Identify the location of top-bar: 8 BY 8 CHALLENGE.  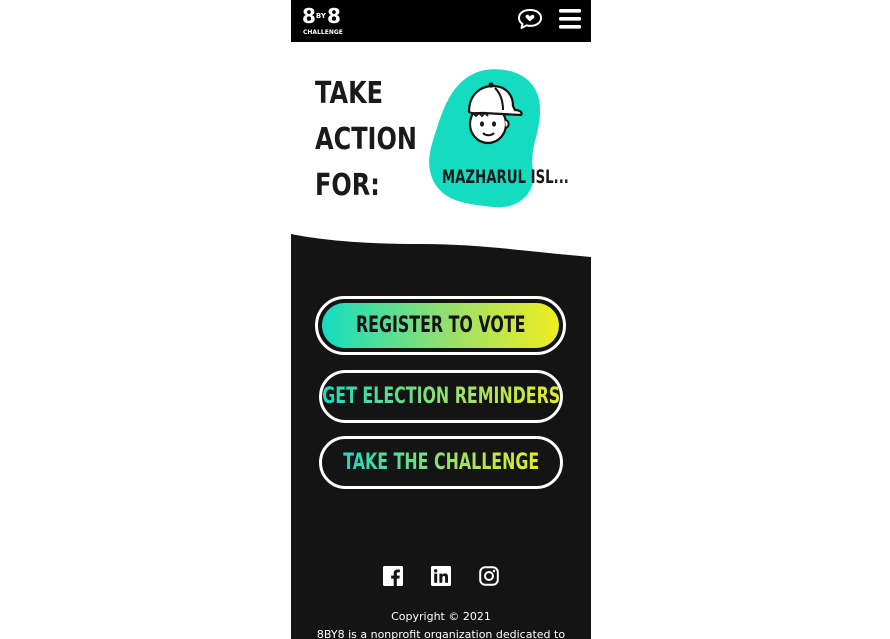
(441, 21).